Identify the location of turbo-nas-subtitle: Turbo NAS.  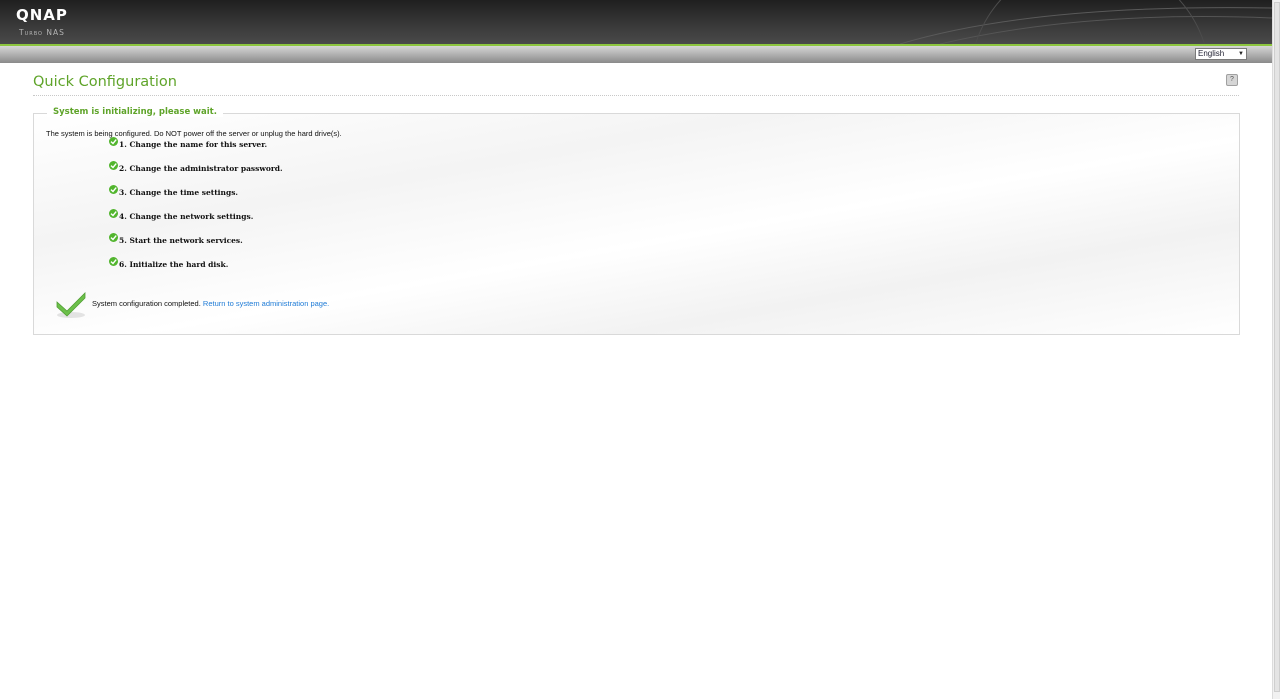
(42, 32).